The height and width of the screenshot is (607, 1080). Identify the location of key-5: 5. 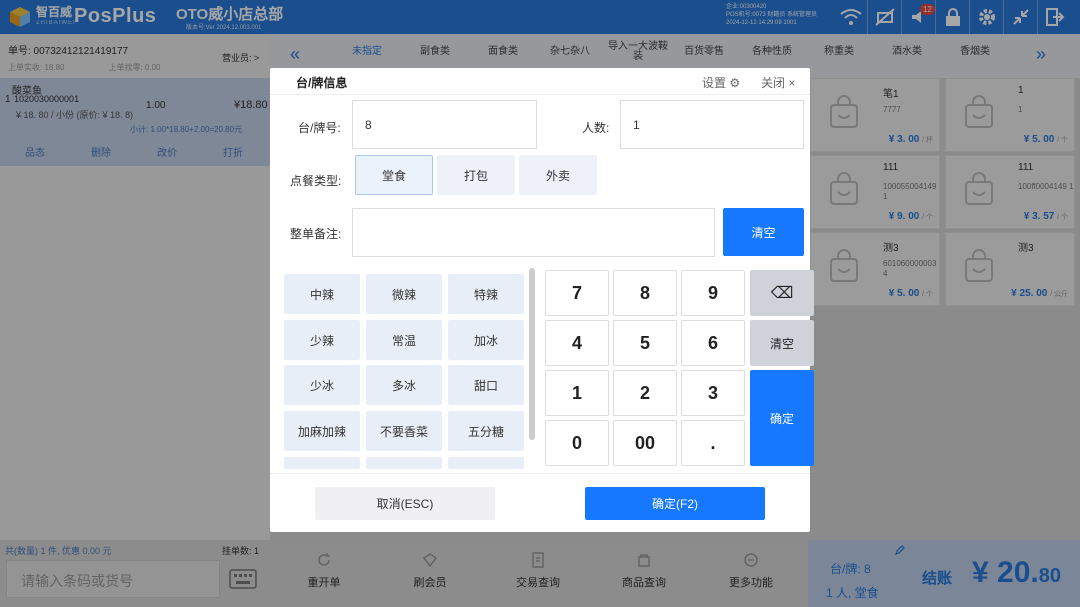
(645, 343).